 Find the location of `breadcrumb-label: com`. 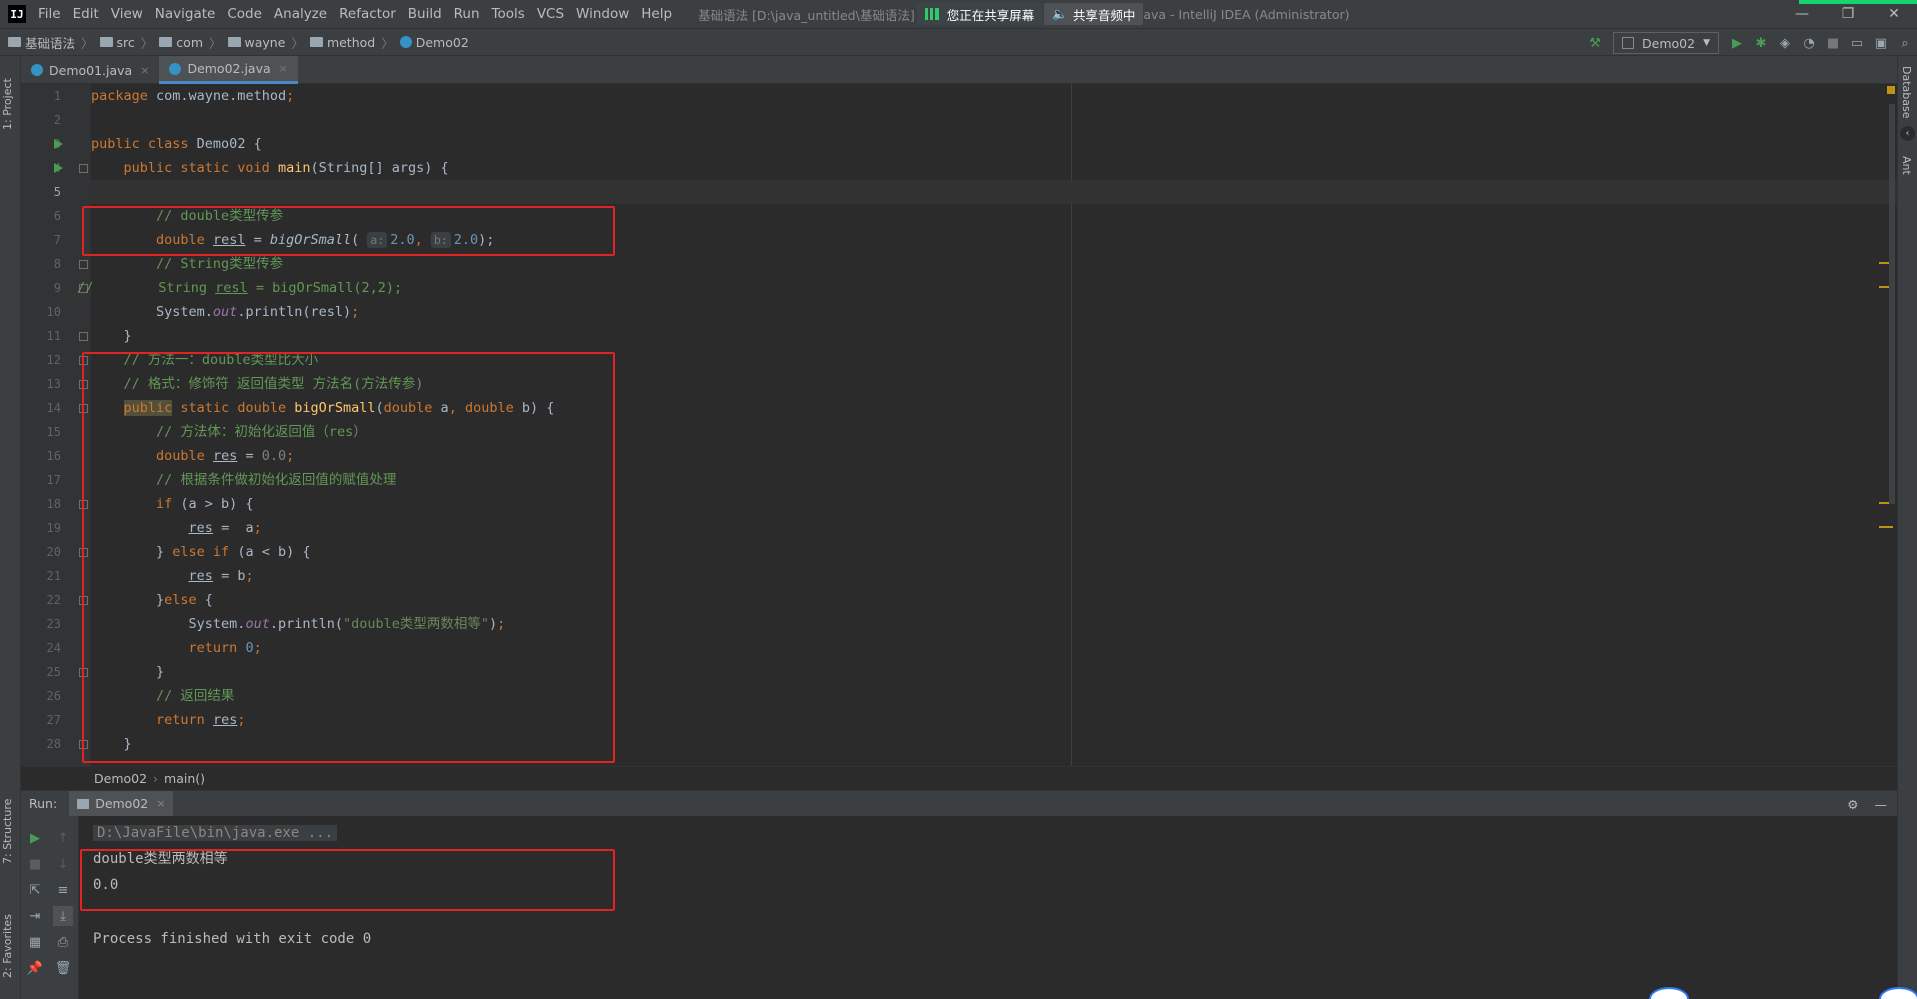

breadcrumb-label: com is located at coordinates (189, 42).